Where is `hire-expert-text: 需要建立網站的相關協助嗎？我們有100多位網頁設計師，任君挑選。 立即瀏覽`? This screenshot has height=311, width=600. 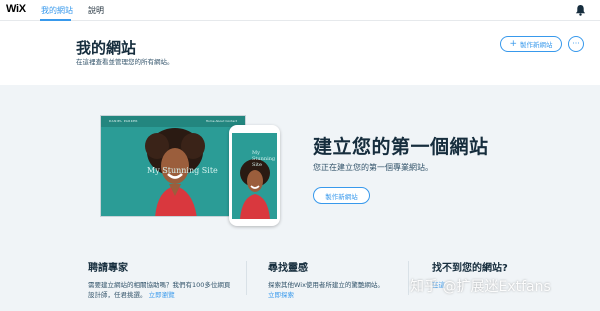
hire-expert-text: 需要建立網站的相關協助嗎？我們有100多位網頁設計師，任君挑選。 立即瀏覽 is located at coordinates (160, 290).